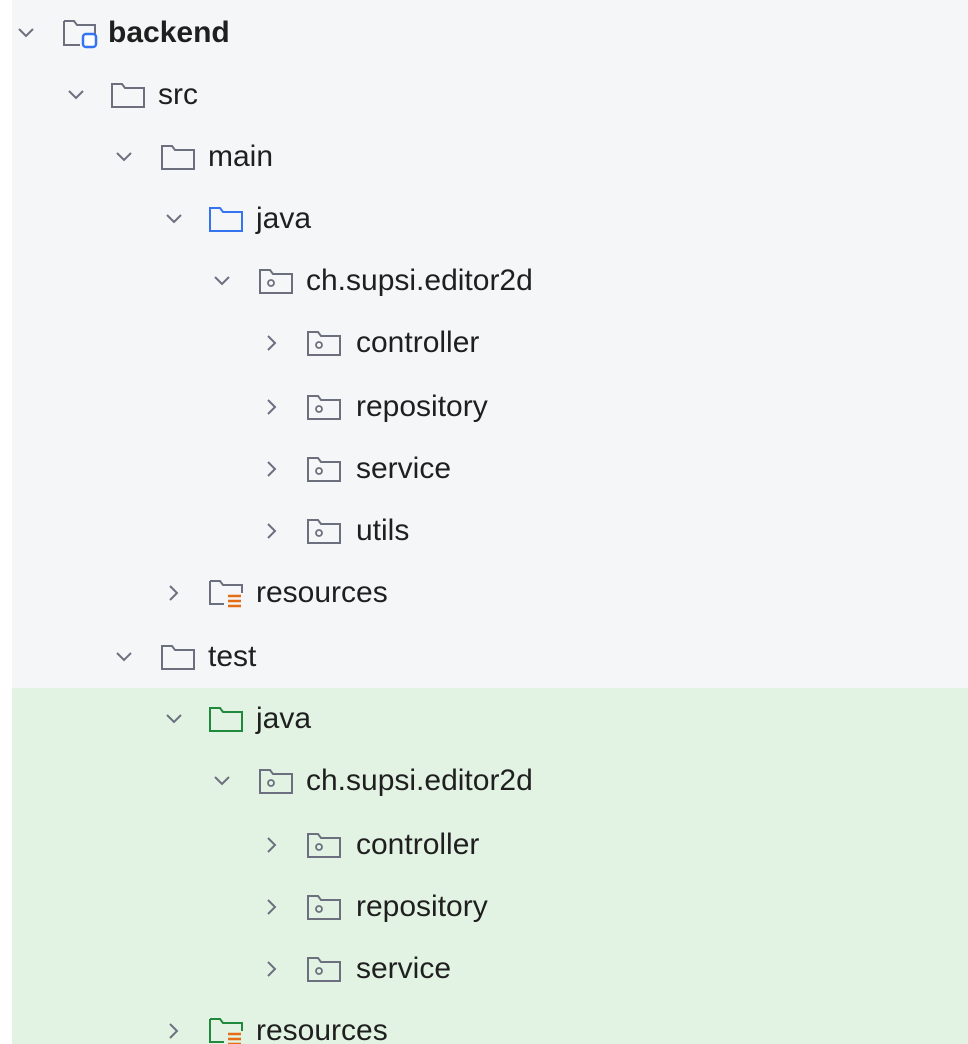 This screenshot has width=968, height=1044. I want to click on tree-node-label: test, so click(232, 656).